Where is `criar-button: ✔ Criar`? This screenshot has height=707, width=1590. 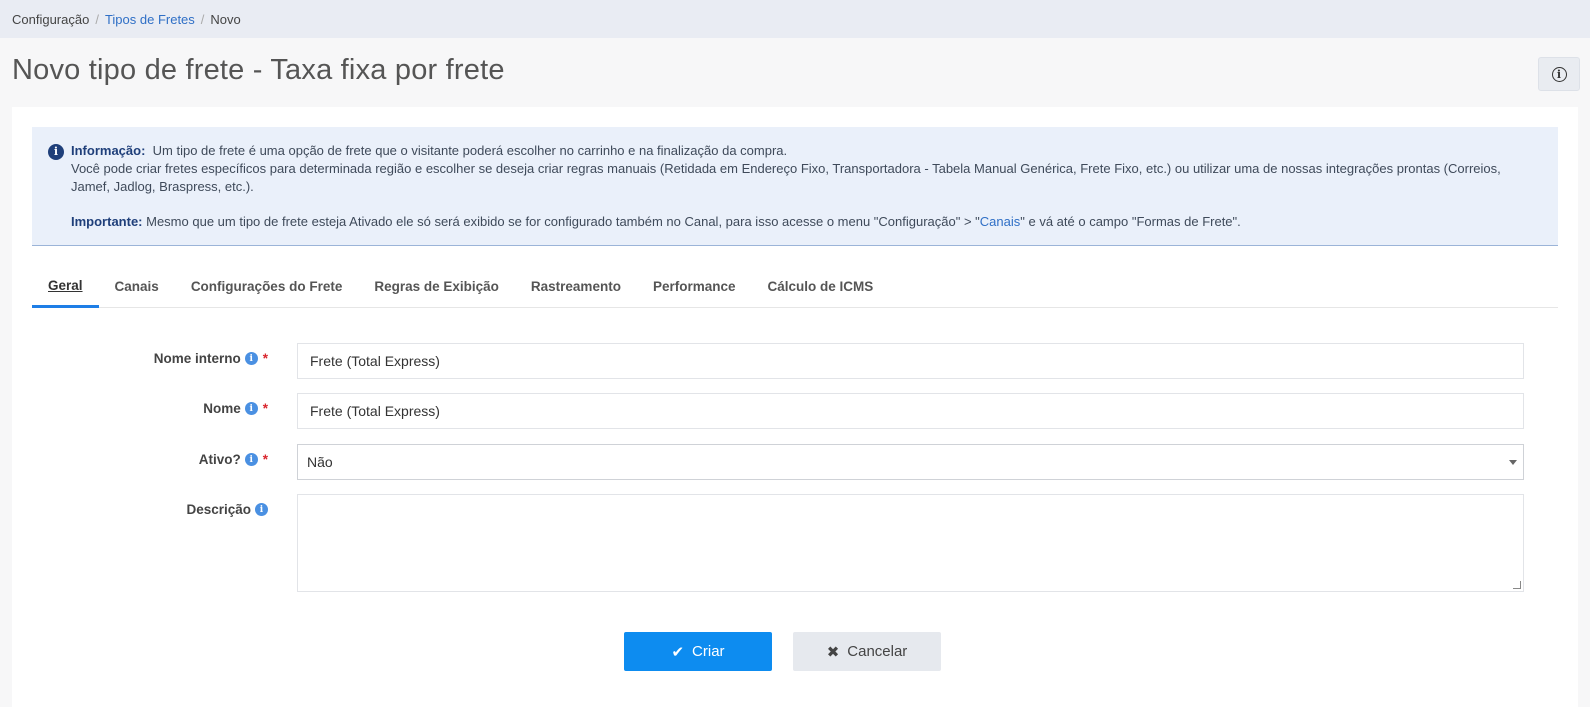
criar-button: ✔ Criar is located at coordinates (698, 651).